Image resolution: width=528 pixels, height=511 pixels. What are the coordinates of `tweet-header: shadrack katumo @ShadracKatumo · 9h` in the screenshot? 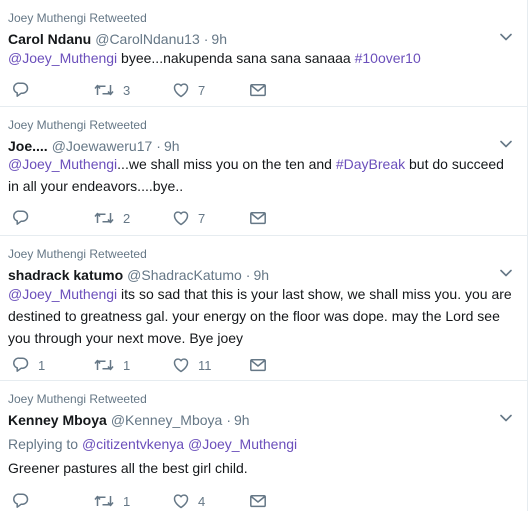 It's located at (138, 275).